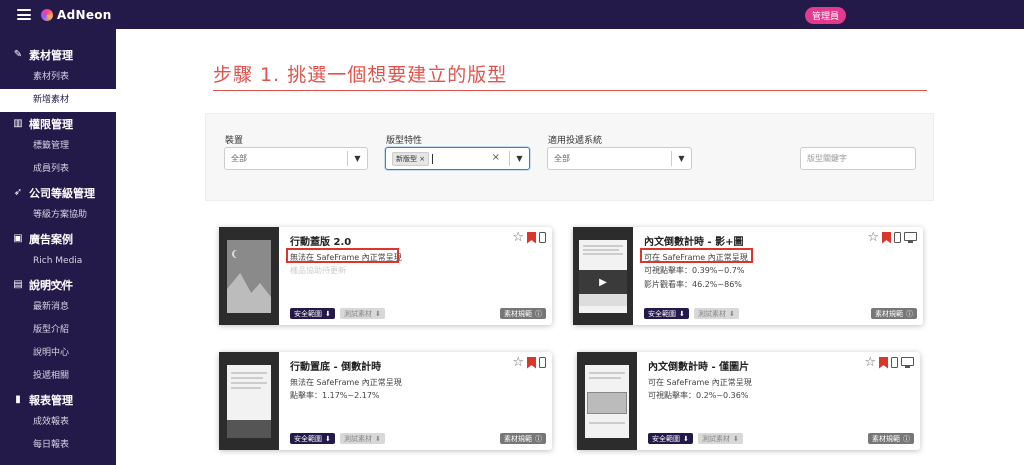  Describe the element at coordinates (321, 242) in the screenshot. I see `card-title: 行動蓋版 2.0` at that location.